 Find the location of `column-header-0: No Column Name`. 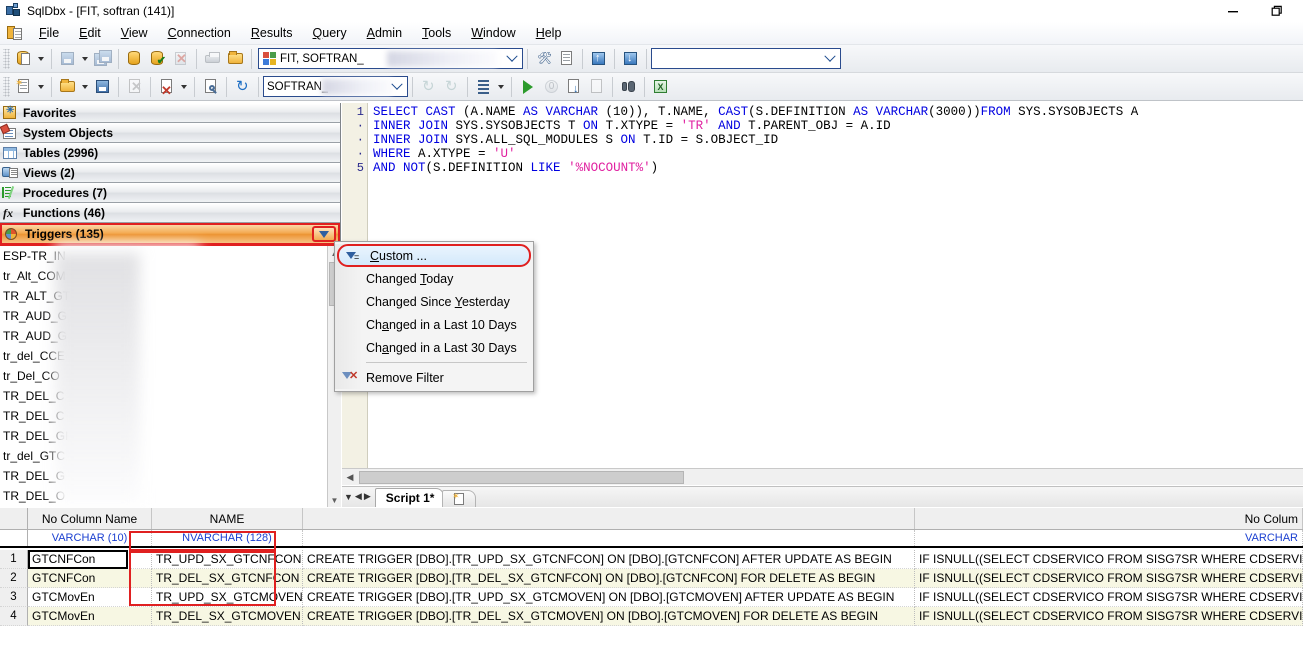

column-header-0: No Column Name is located at coordinates (90, 518).